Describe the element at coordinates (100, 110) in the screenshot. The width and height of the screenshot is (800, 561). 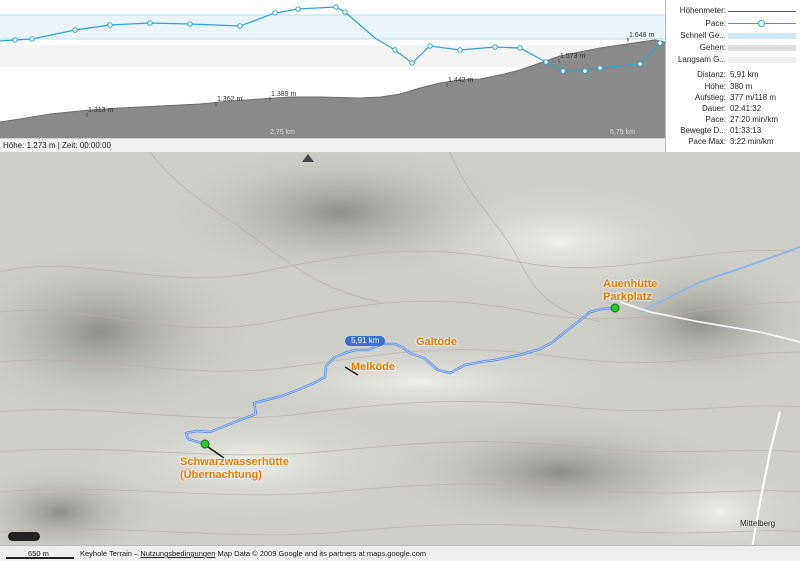
I see `elev-label-1: 1.313 m` at that location.